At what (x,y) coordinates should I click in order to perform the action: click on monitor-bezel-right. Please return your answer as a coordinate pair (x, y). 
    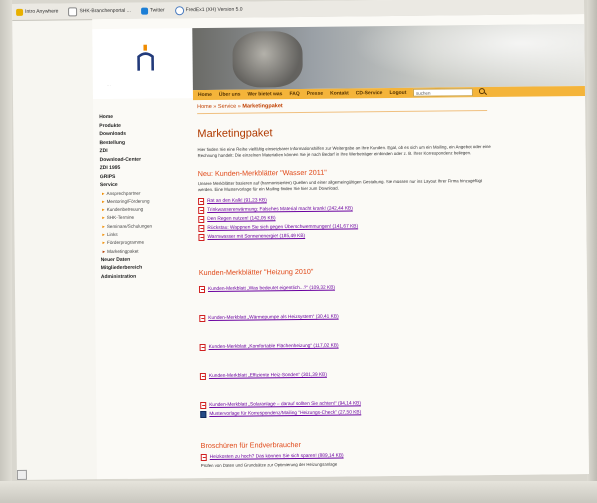
    Looking at the image, I should click on (592, 251).